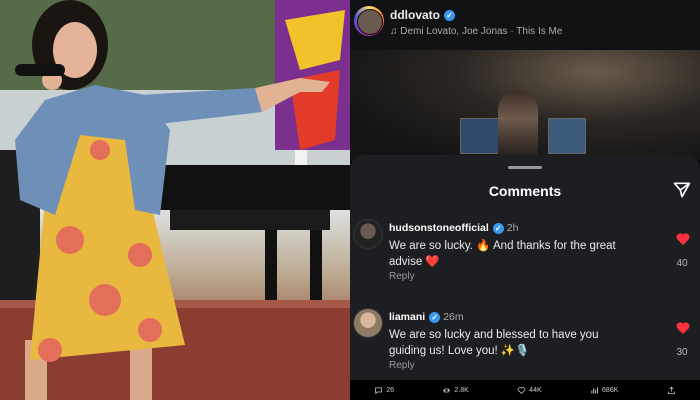 Image resolution: width=700 pixels, height=400 pixels. I want to click on reel-video, so click(525, 105).